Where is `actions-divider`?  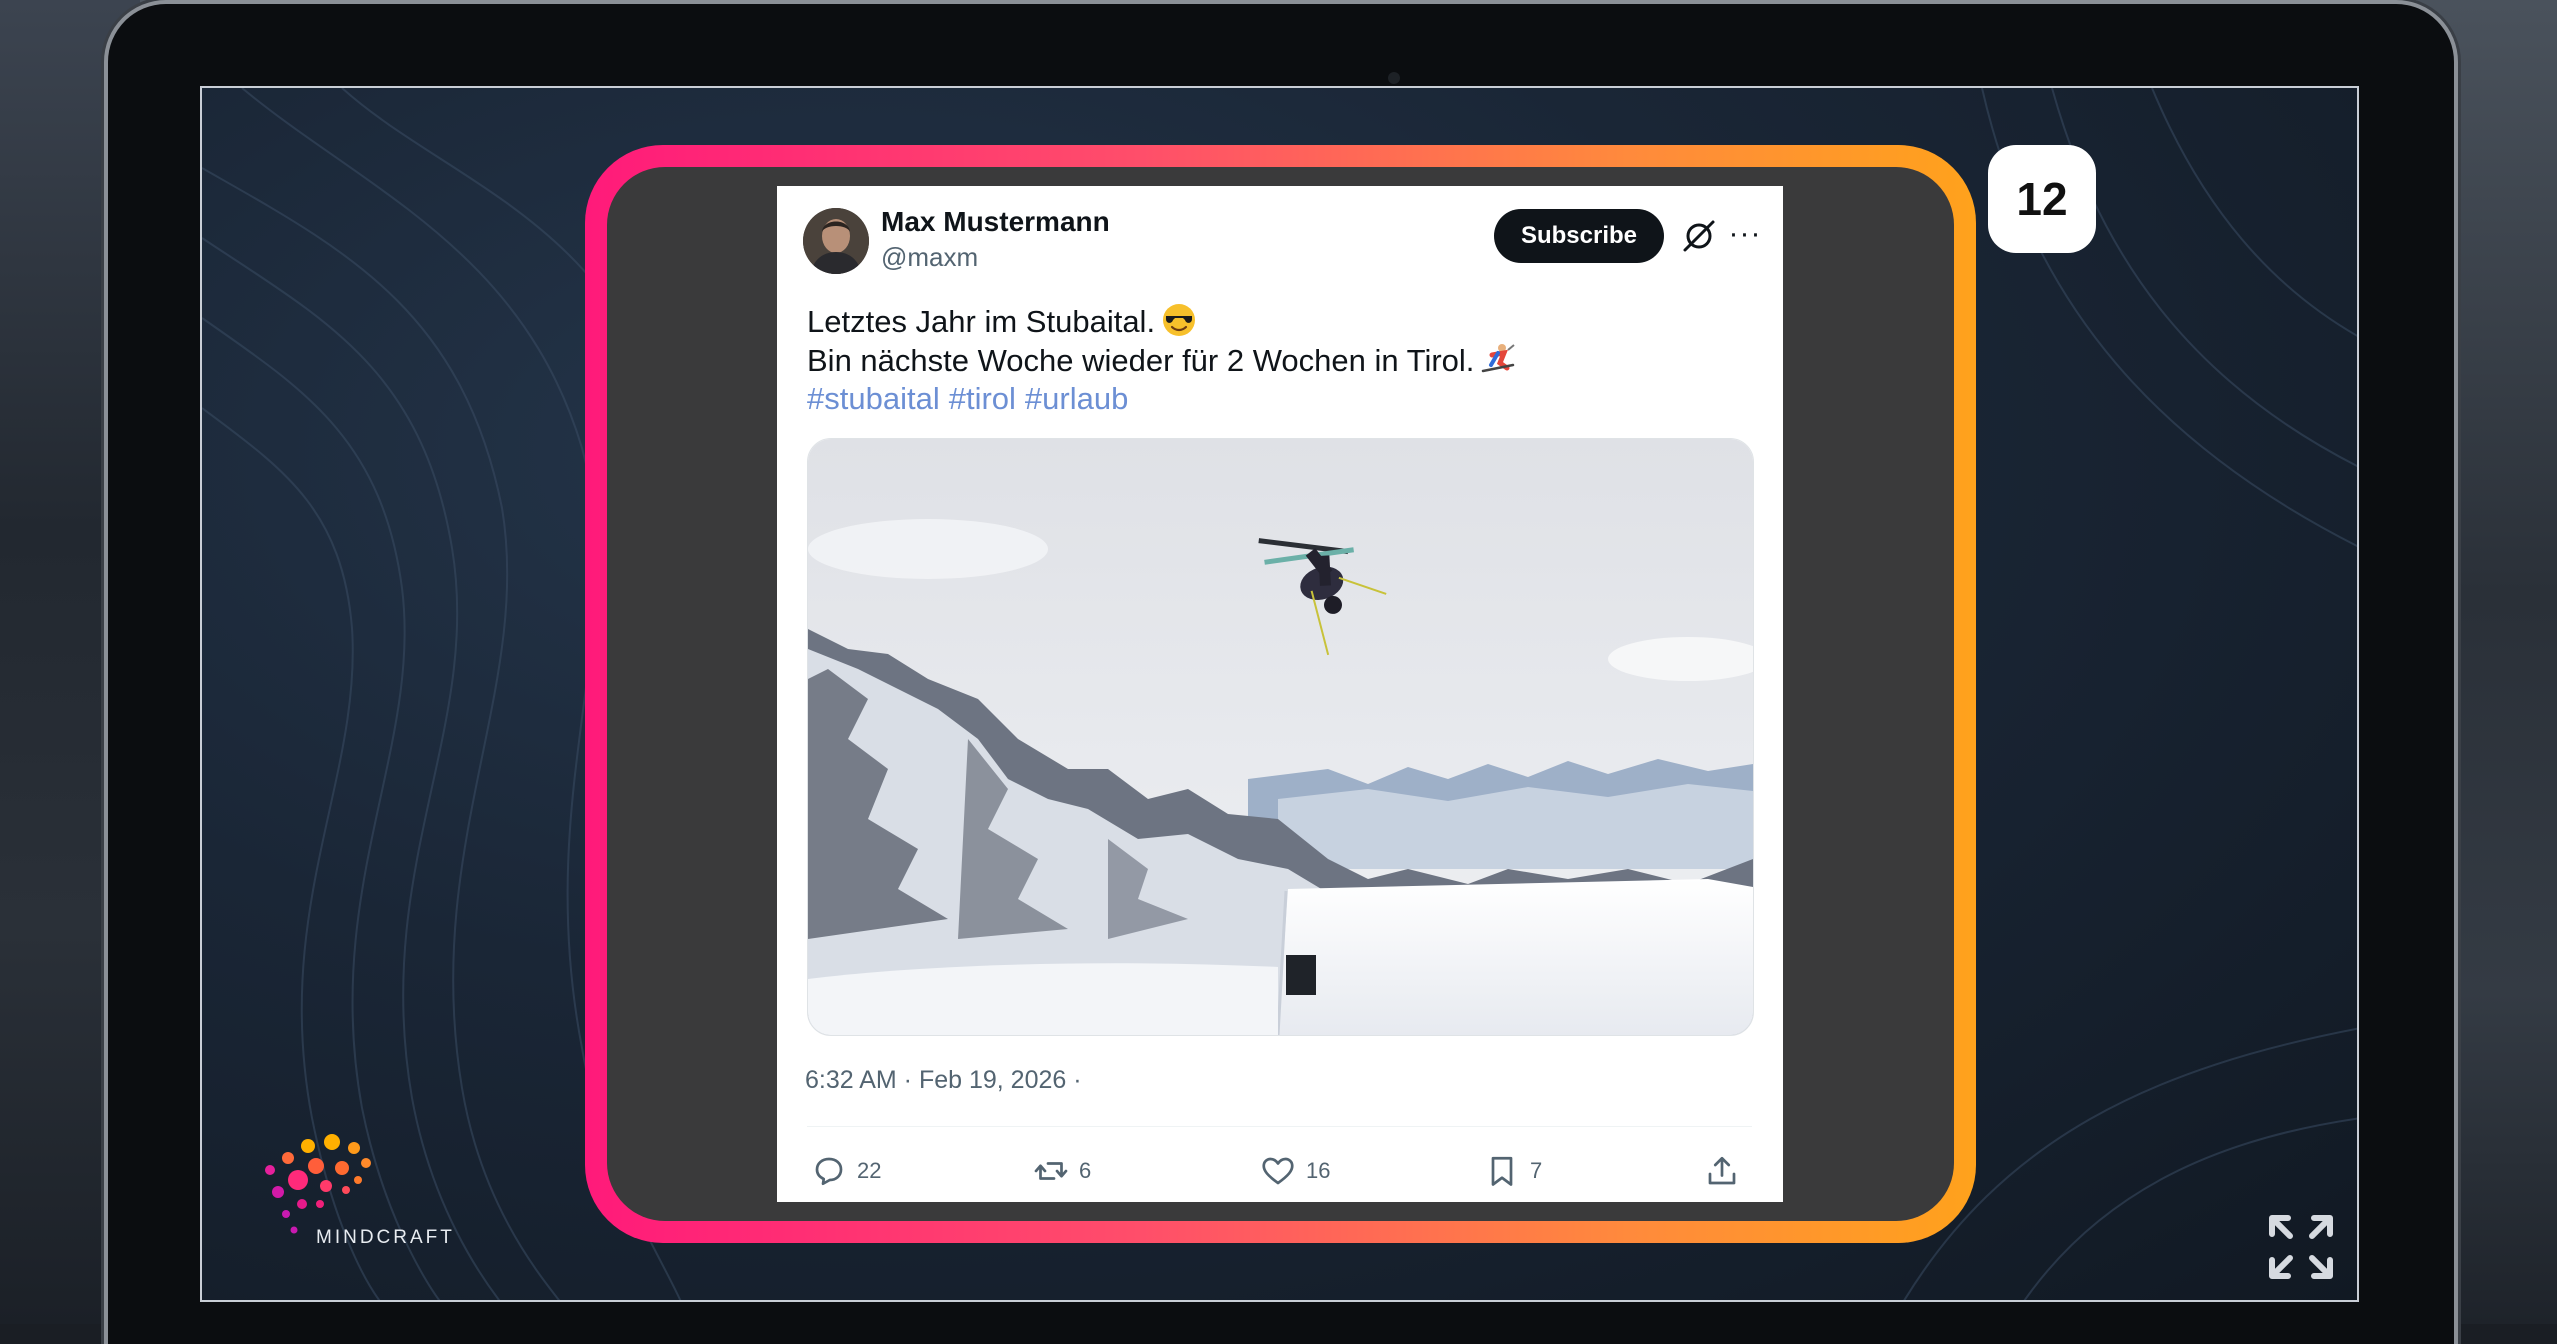
actions-divider is located at coordinates (1279, 1126).